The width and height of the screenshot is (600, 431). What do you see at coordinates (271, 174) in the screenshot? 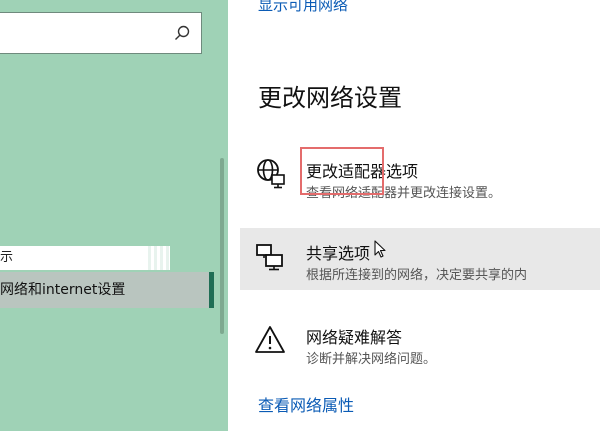
I see `globe-pc-icon` at bounding box center [271, 174].